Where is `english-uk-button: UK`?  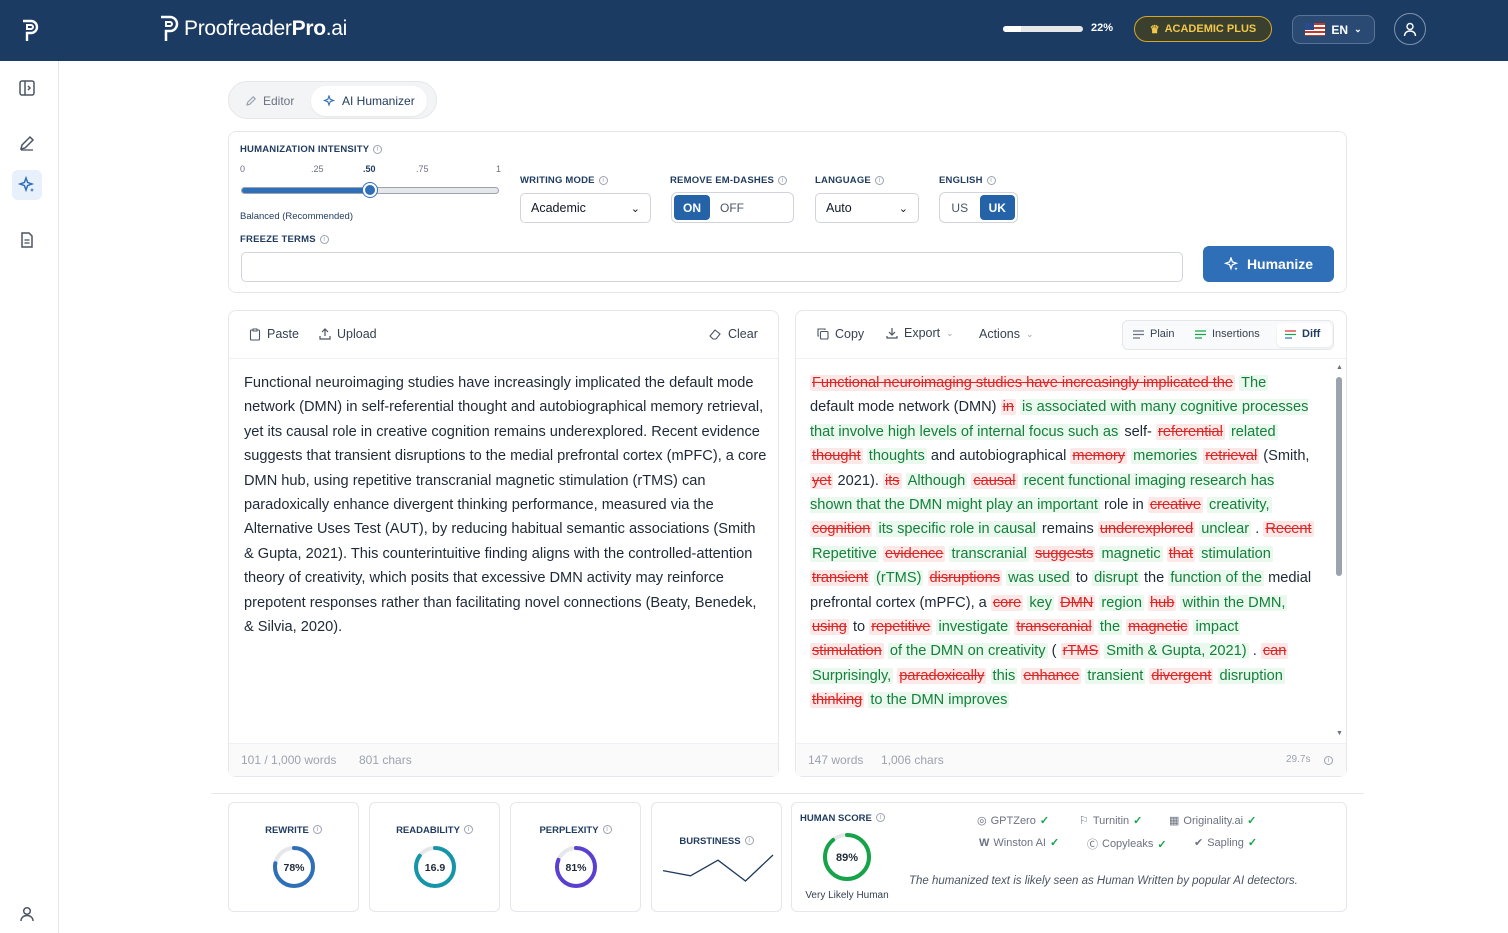 english-uk-button: UK is located at coordinates (997, 207).